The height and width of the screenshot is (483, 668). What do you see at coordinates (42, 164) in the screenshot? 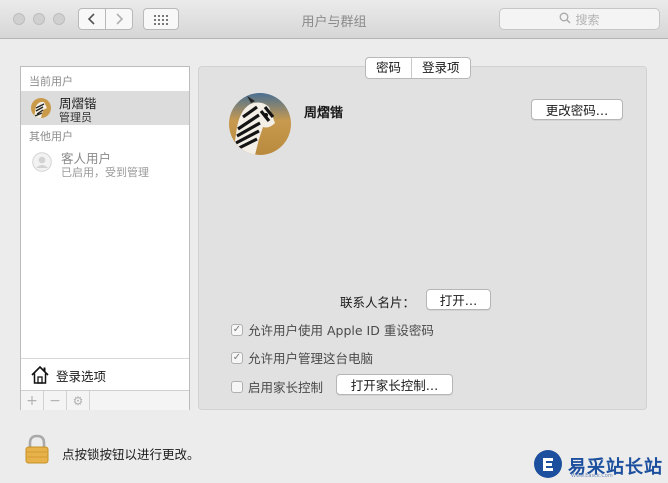
I see `guest-avatar-icon` at bounding box center [42, 164].